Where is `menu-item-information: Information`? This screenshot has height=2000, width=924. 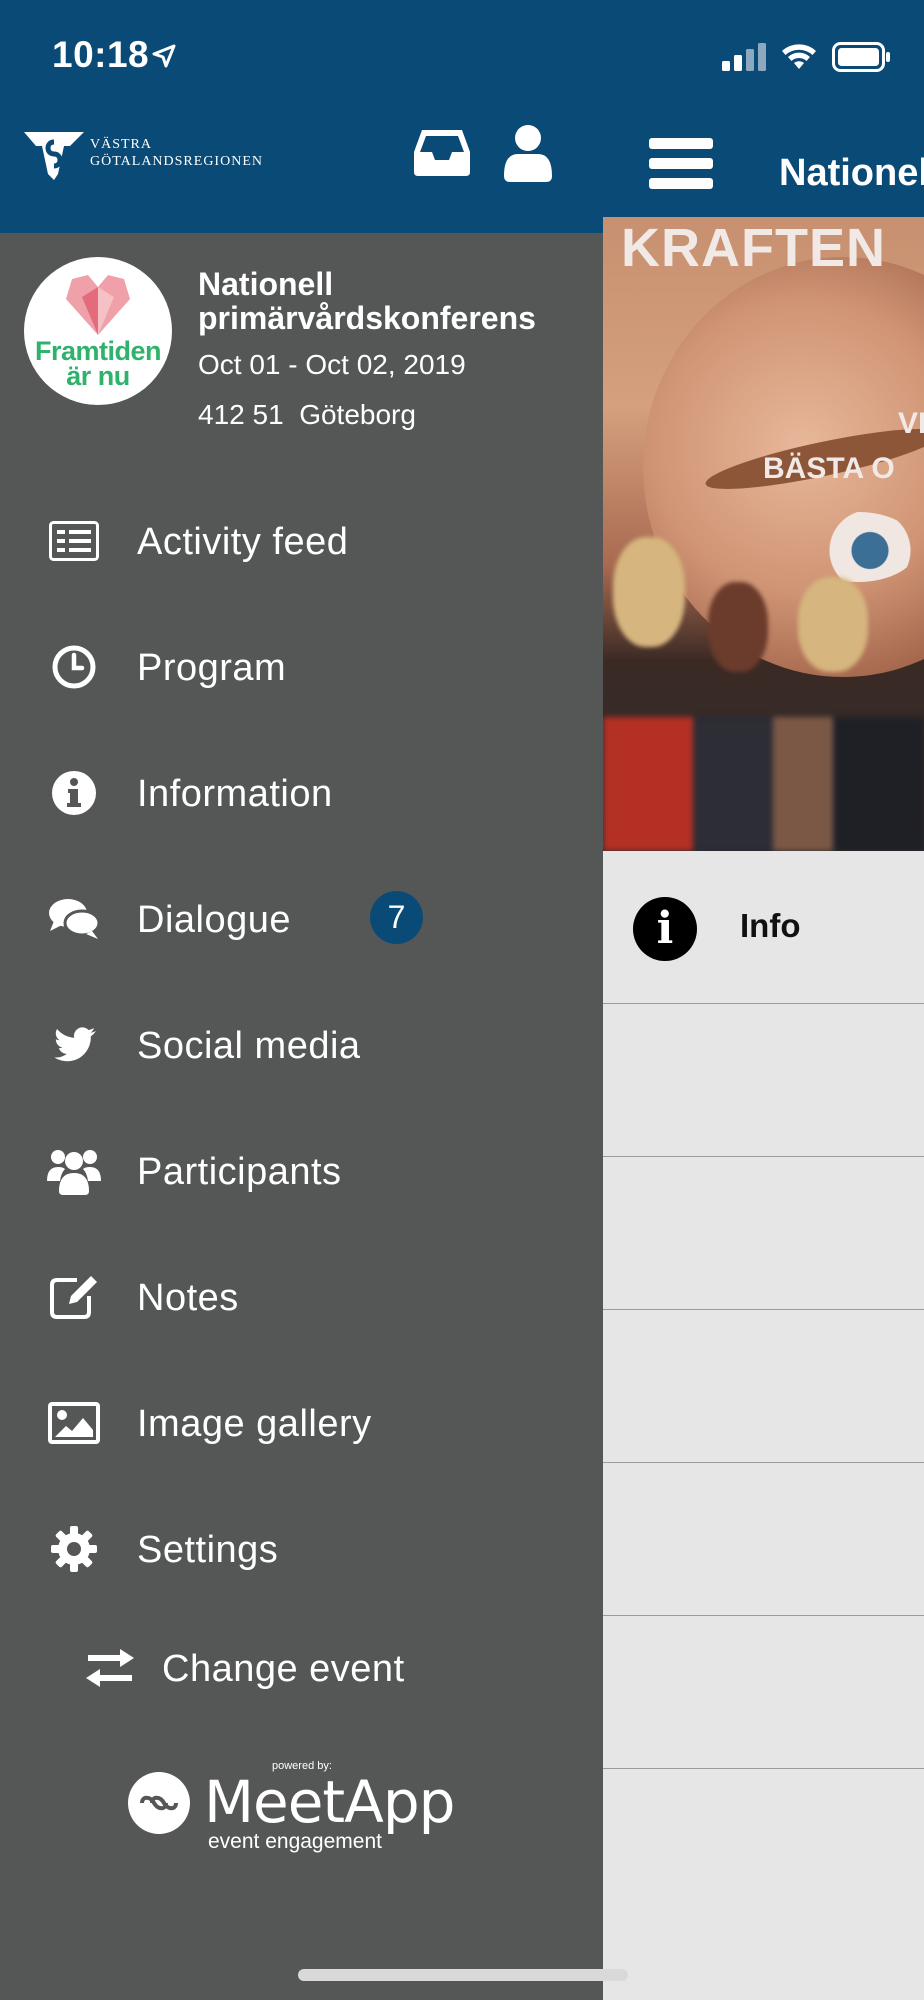
menu-item-information: Information is located at coordinates (301, 792).